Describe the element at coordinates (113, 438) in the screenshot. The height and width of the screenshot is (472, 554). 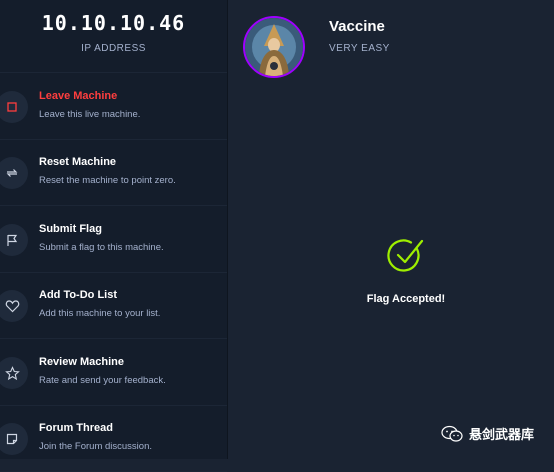
I see `forum-thread-button: Forum Thread Join the Forum discussion.` at that location.